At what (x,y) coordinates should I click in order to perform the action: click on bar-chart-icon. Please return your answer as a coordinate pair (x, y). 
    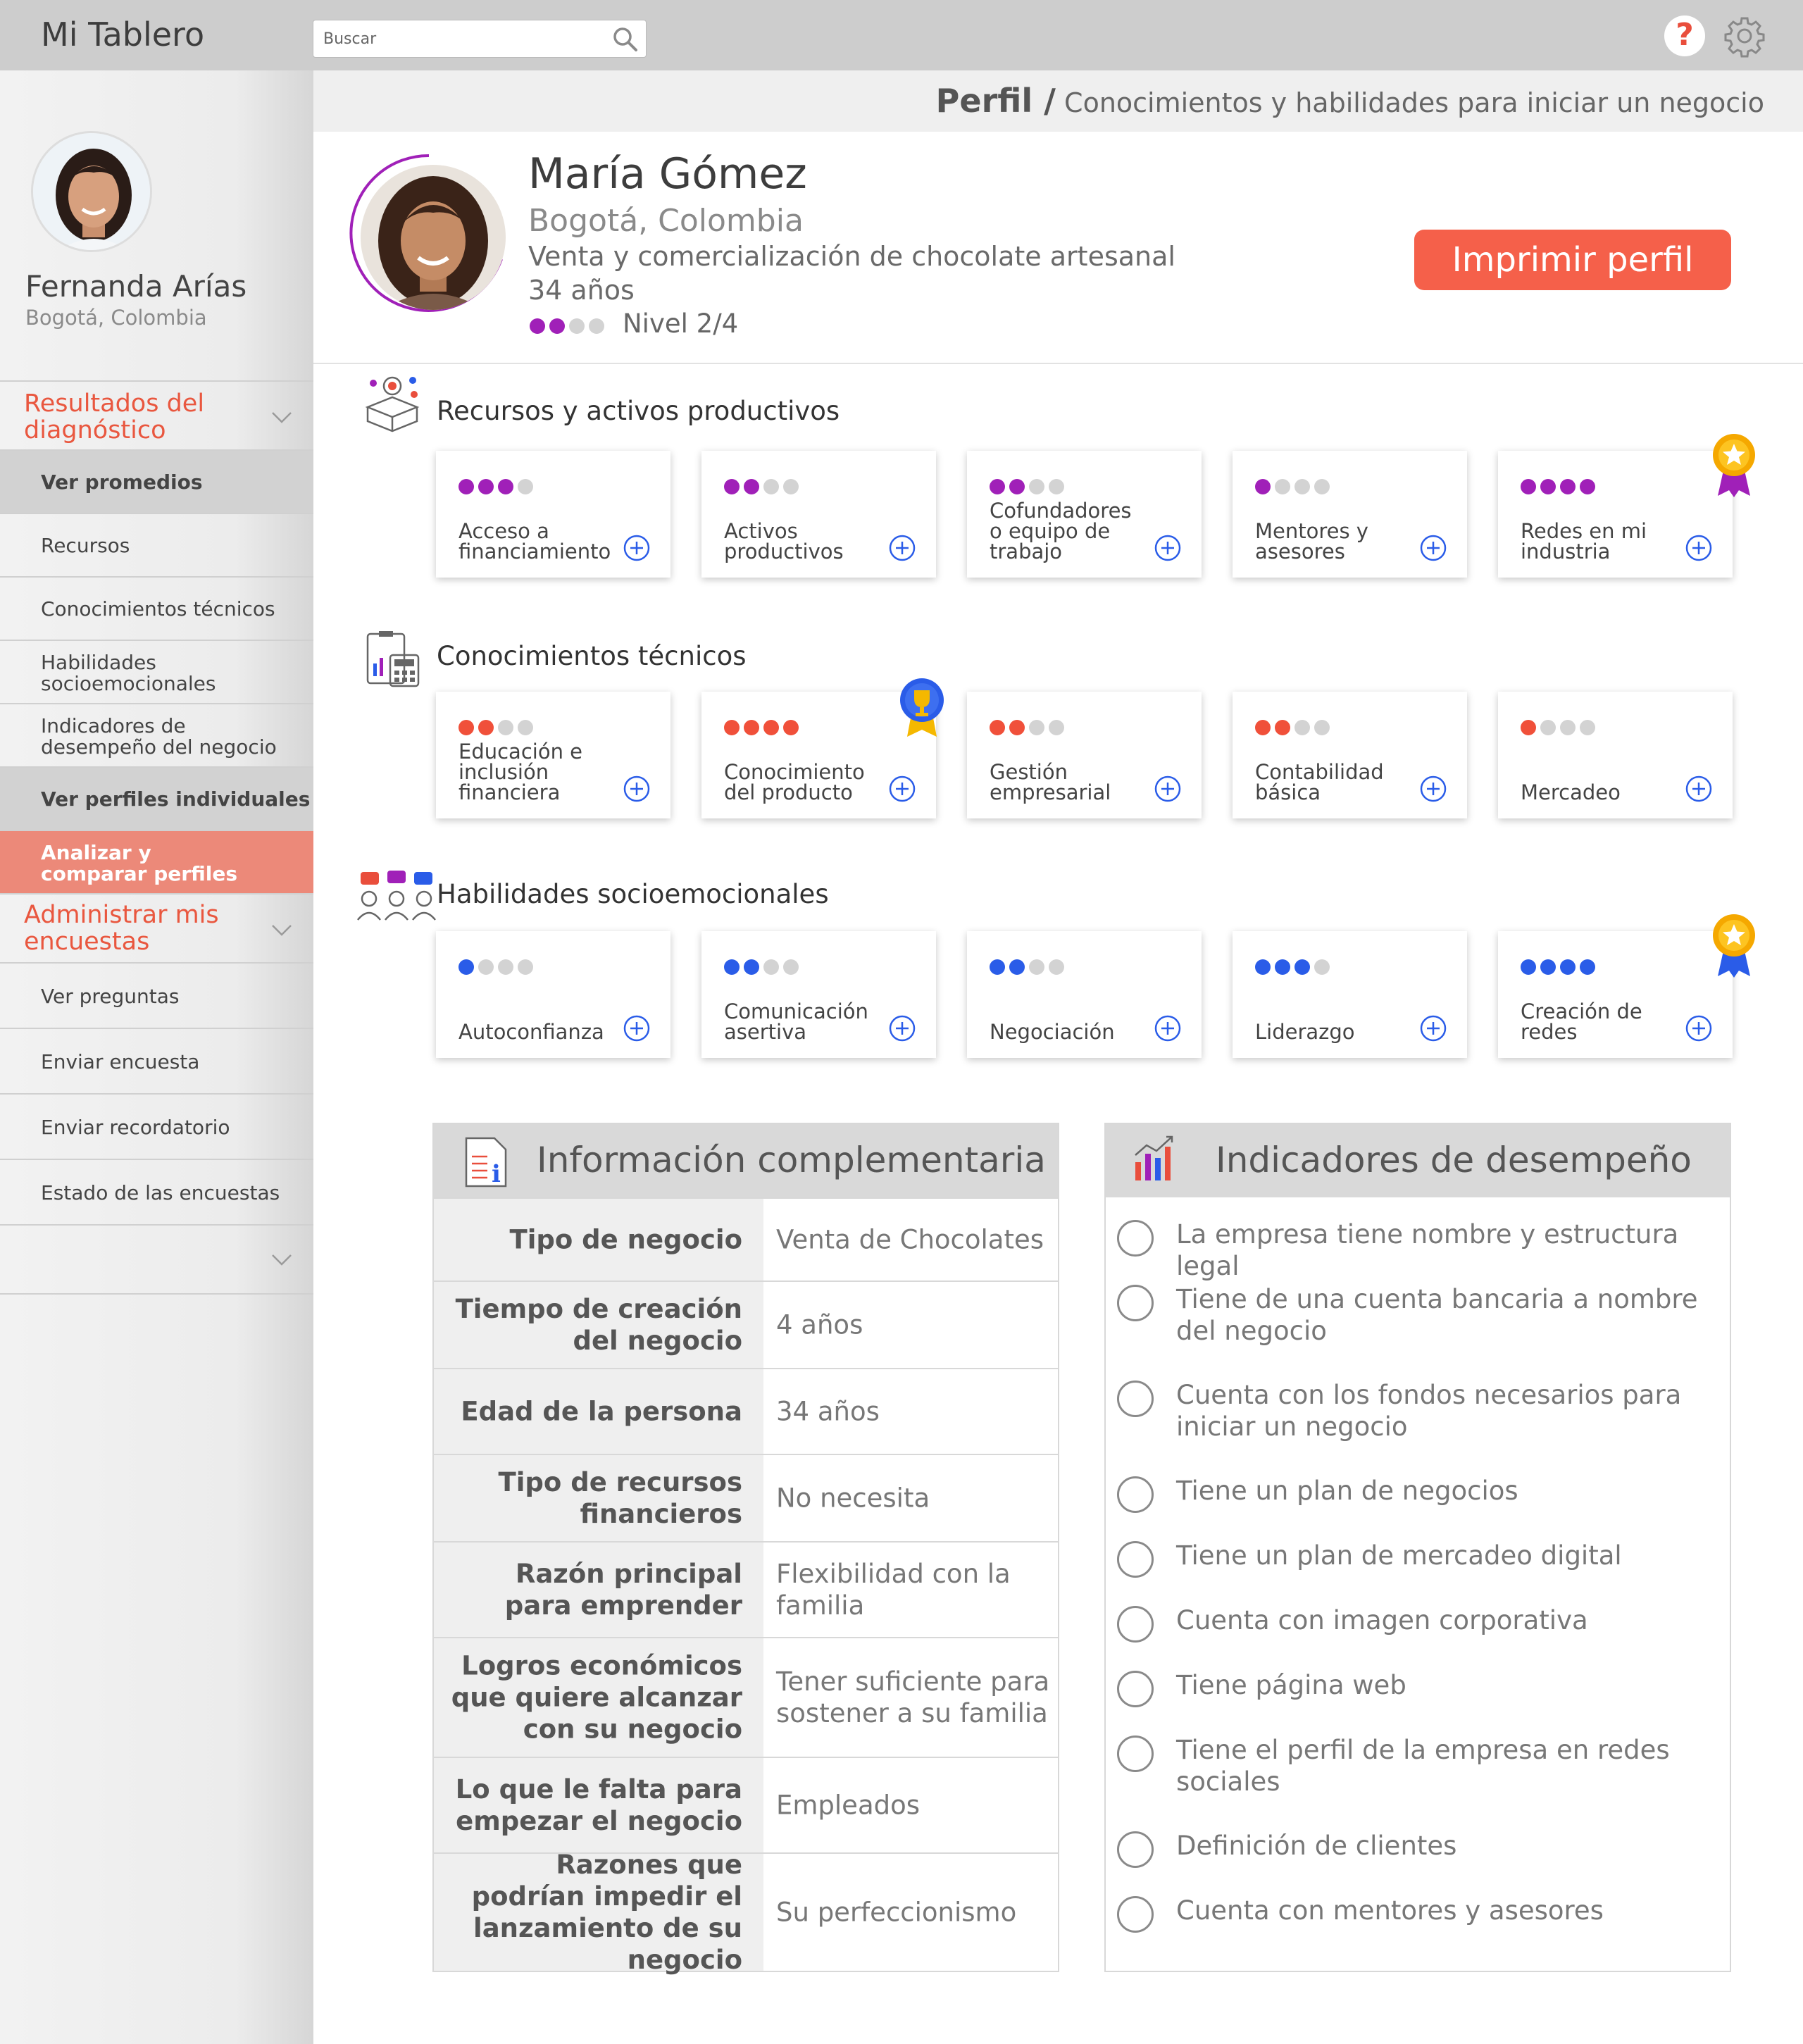
    Looking at the image, I should click on (1154, 1157).